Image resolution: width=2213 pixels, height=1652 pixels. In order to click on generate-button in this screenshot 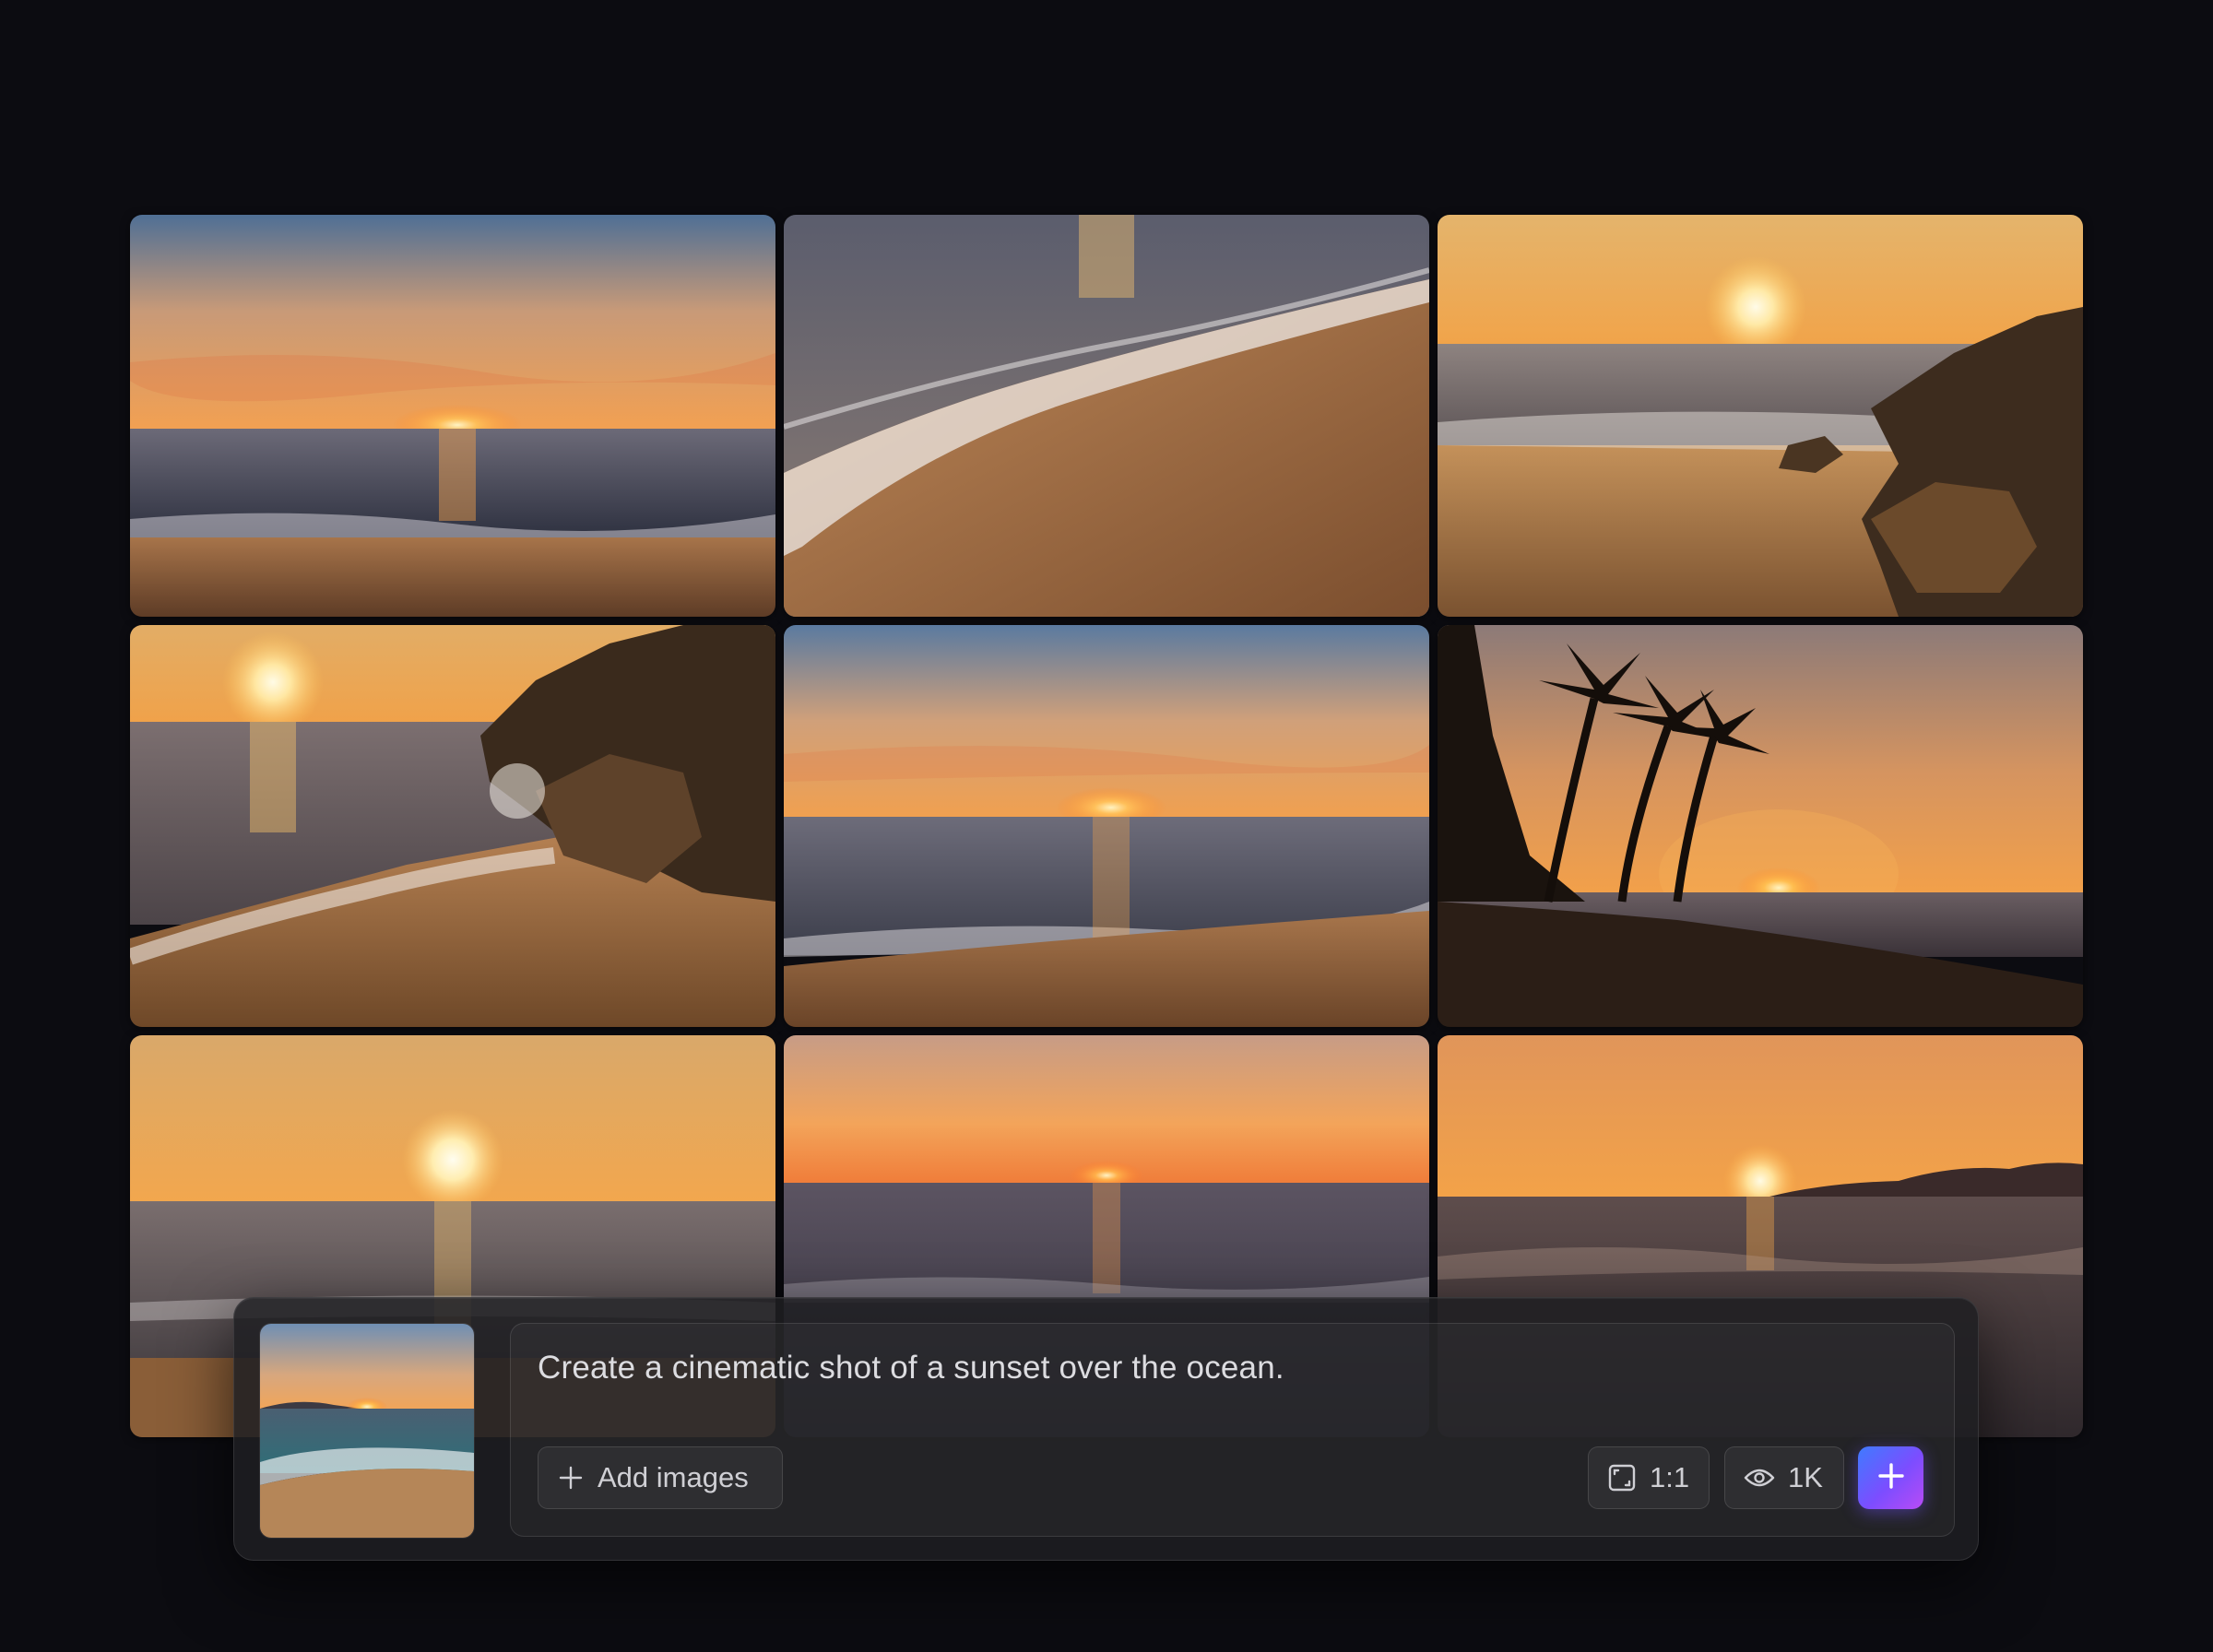, I will do `click(1890, 1477)`.